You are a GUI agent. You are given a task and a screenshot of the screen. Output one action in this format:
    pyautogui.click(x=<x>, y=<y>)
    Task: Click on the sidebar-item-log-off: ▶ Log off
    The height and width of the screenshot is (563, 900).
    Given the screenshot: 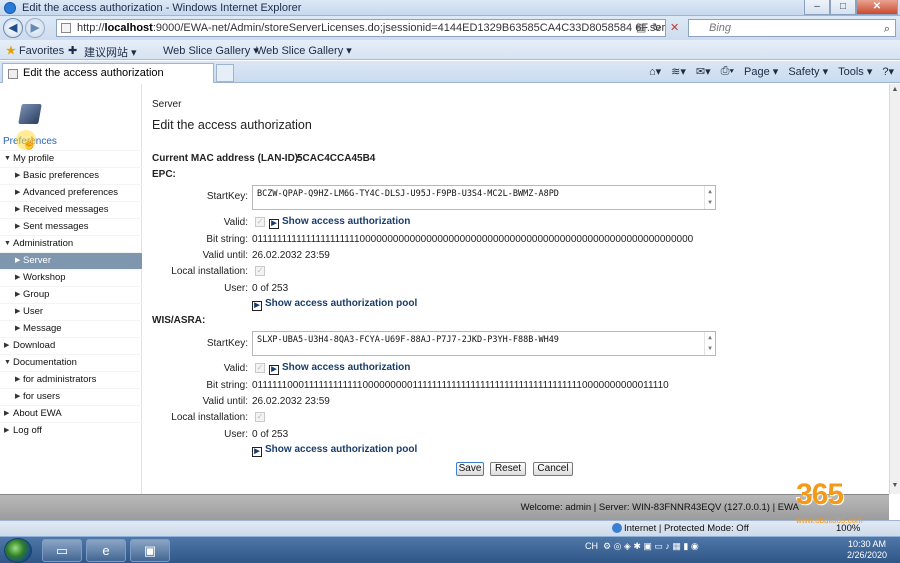 What is the action you would take?
    pyautogui.click(x=71, y=430)
    